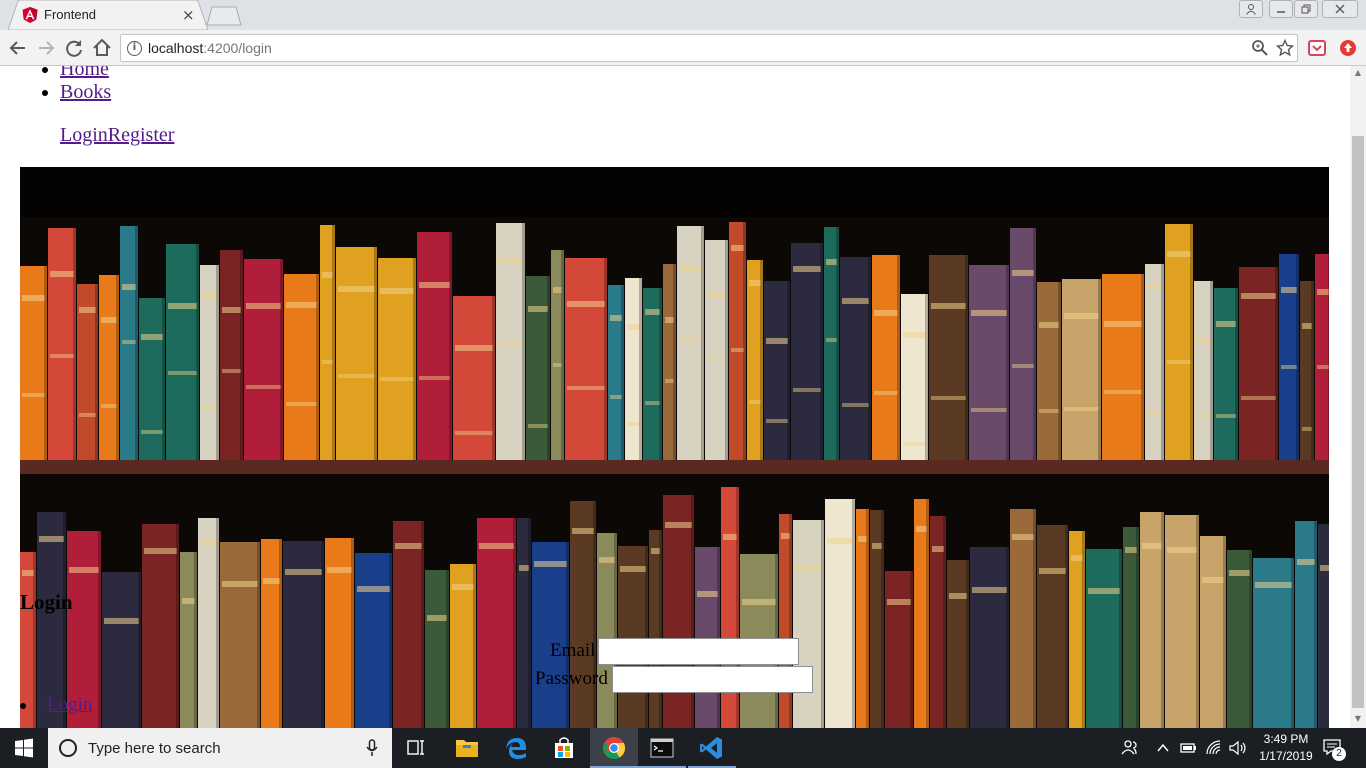 The height and width of the screenshot is (768, 1366). I want to click on scroll-up-arrow: ▲, so click(1358, 73).